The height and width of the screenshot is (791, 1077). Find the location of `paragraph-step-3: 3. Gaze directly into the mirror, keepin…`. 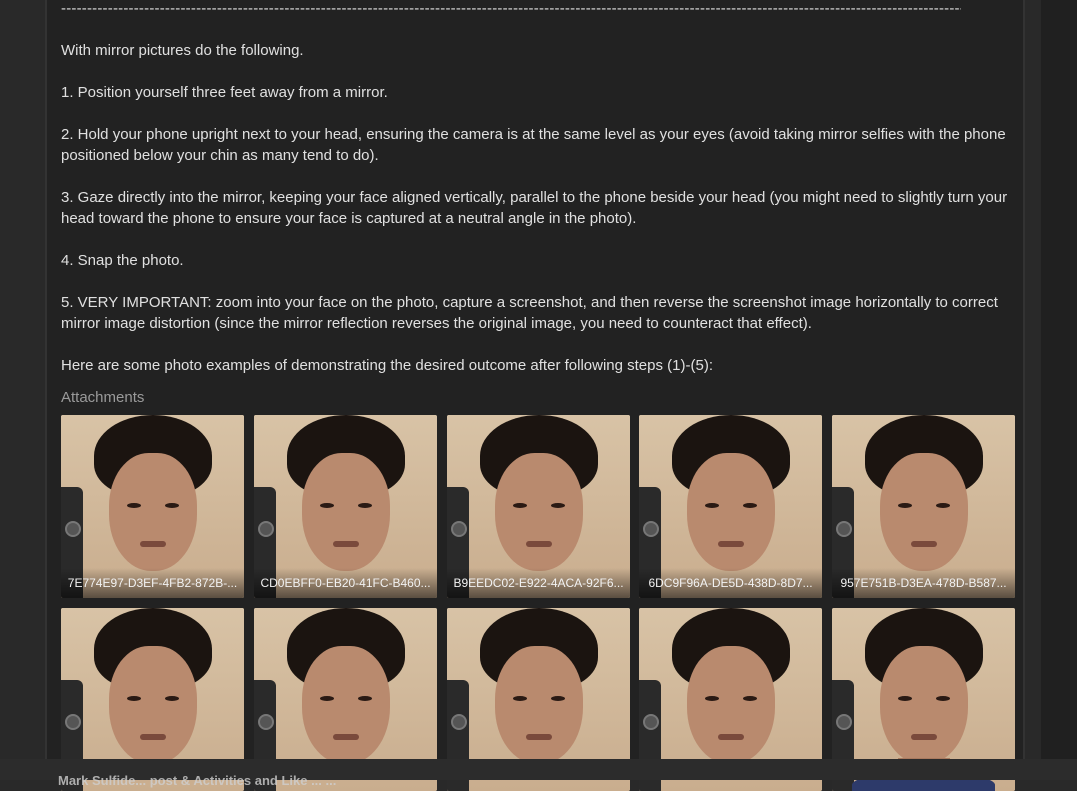

paragraph-step-3: 3. Gaze directly into the mirror, keepin… is located at coordinates (534, 208).